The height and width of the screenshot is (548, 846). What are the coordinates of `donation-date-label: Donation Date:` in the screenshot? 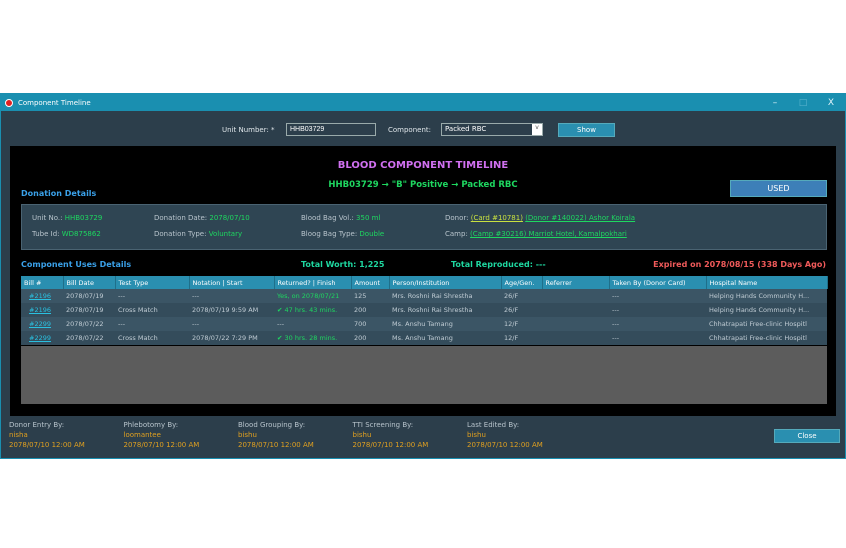 It's located at (181, 218).